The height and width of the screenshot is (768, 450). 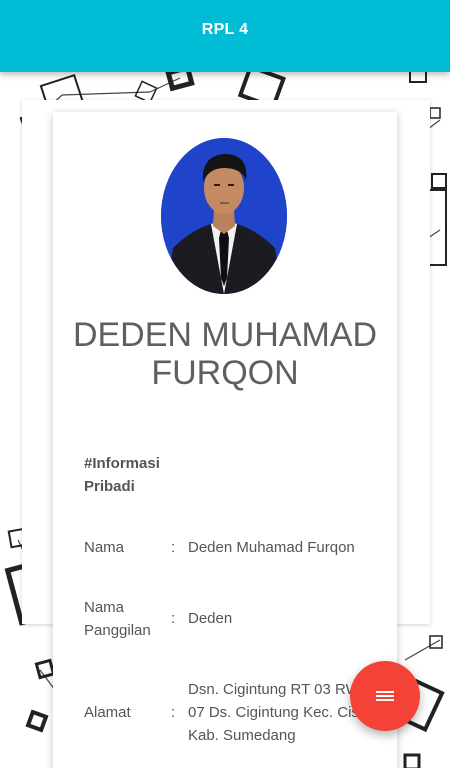 What do you see at coordinates (225, 29) in the screenshot?
I see `app-title: RPL 4` at bounding box center [225, 29].